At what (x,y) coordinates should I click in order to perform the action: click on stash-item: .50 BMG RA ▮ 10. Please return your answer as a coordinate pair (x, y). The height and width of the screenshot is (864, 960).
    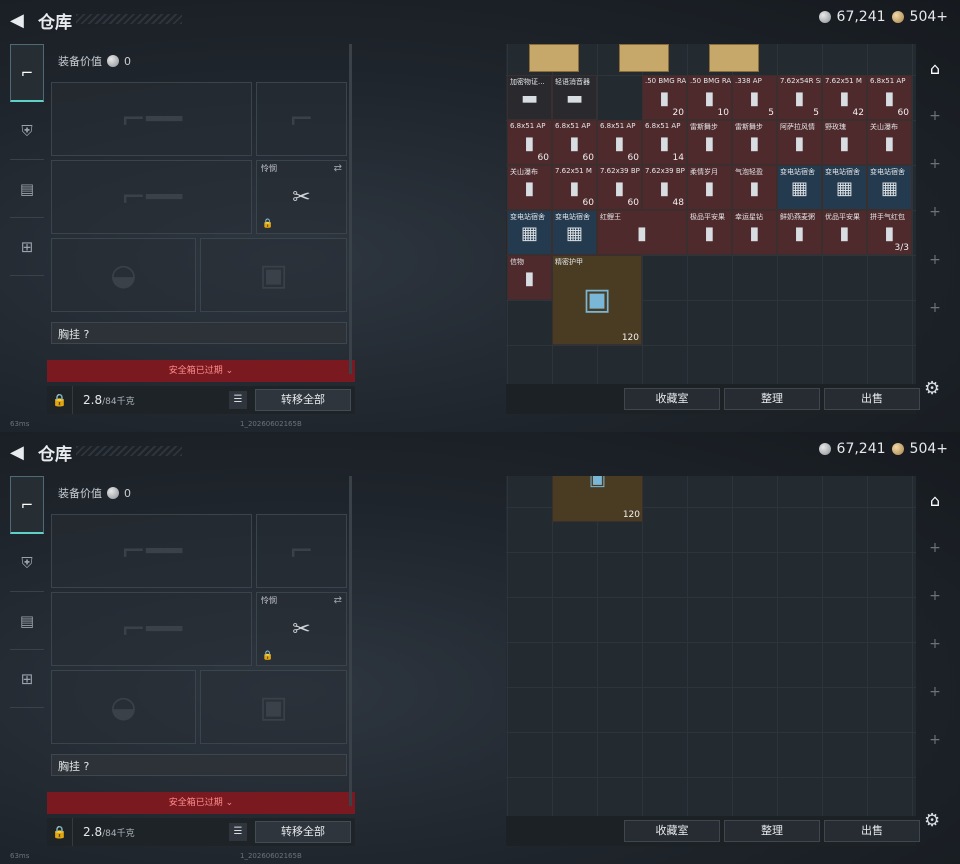
    Looking at the image, I should click on (709, 97).